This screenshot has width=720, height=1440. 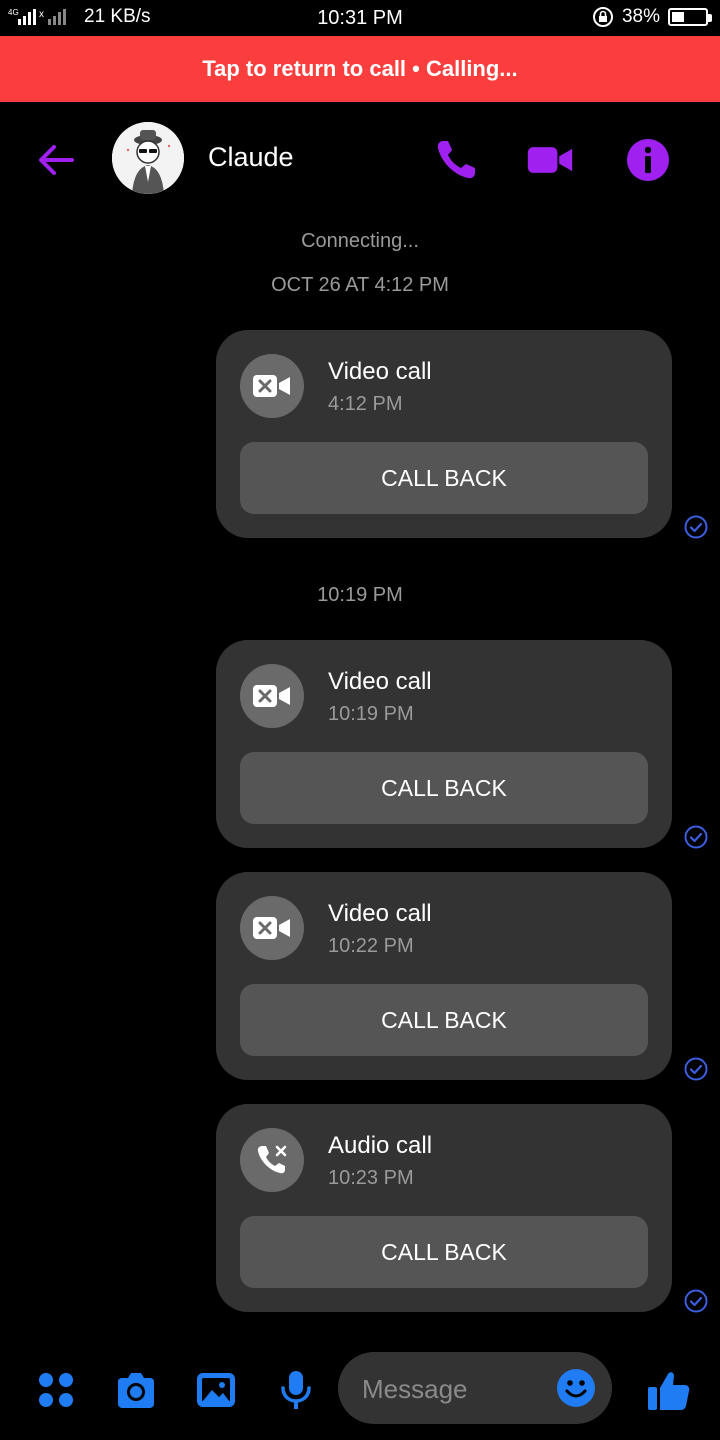 I want to click on missed-call-card: Video call 10:19 PM CALL BACK, so click(x=444, y=744).